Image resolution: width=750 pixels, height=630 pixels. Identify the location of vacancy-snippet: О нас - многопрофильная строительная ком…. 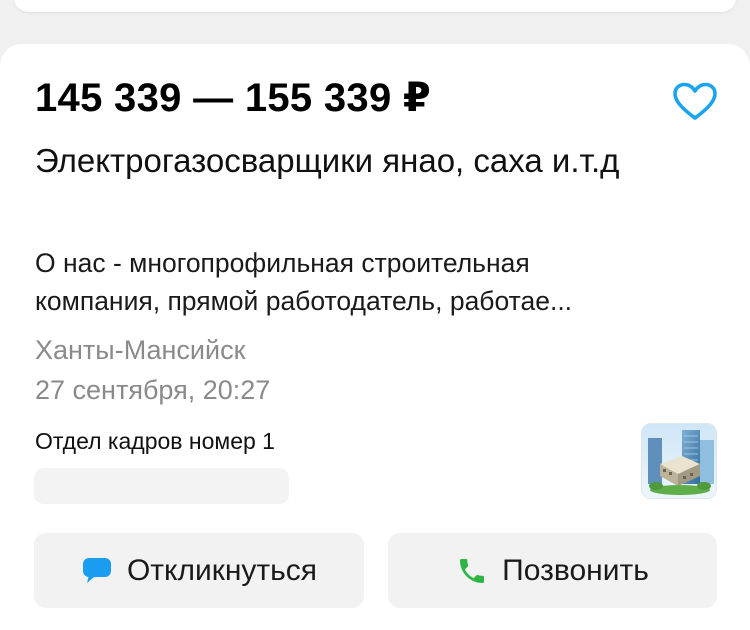
(365, 282).